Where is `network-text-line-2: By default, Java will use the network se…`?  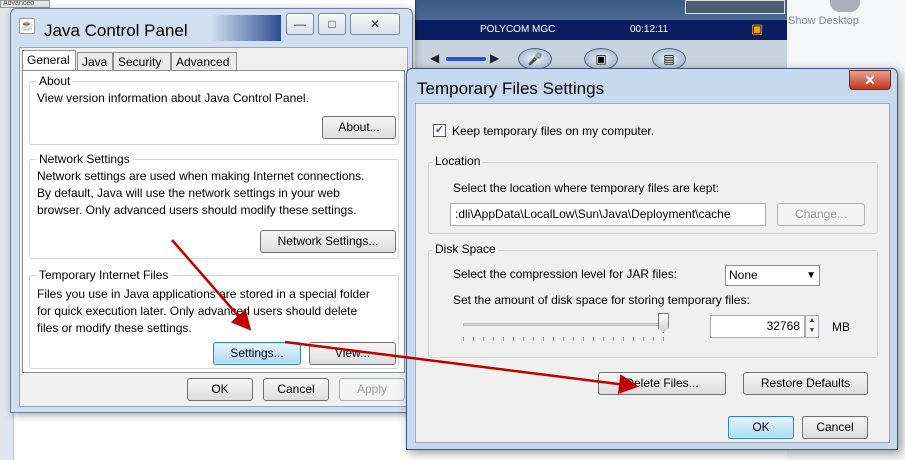
network-text-line-2: By default, Java will use the network se… is located at coordinates (188, 193).